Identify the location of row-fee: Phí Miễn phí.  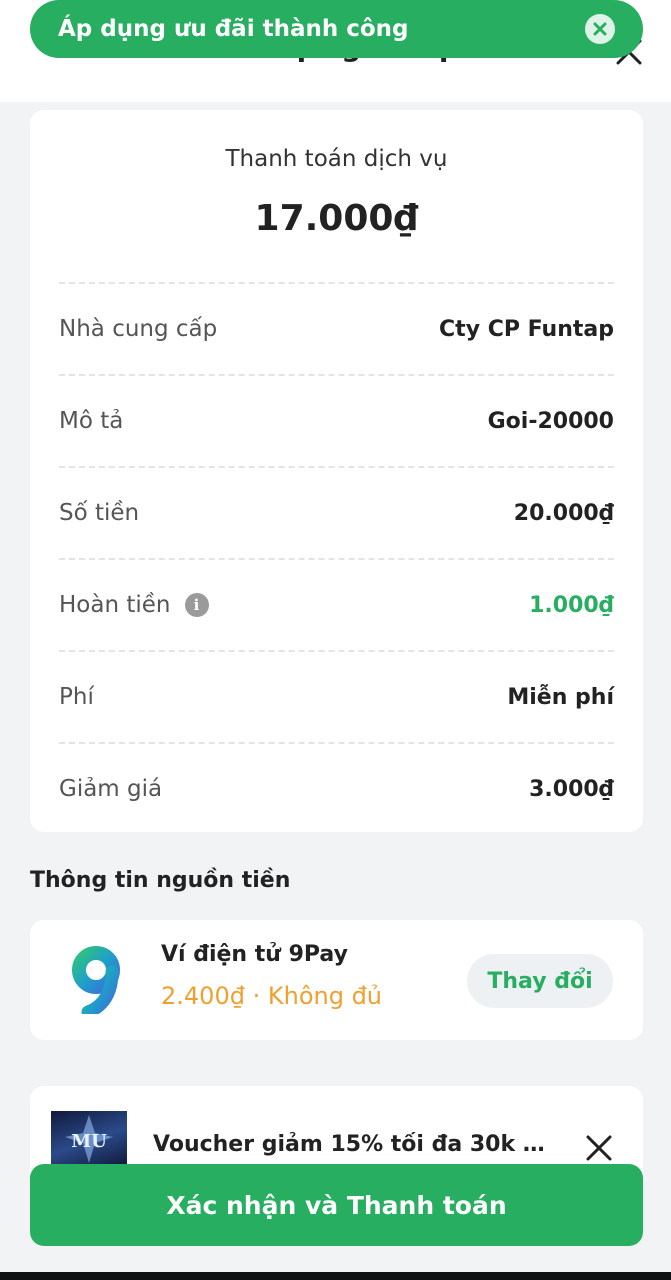
(336, 696).